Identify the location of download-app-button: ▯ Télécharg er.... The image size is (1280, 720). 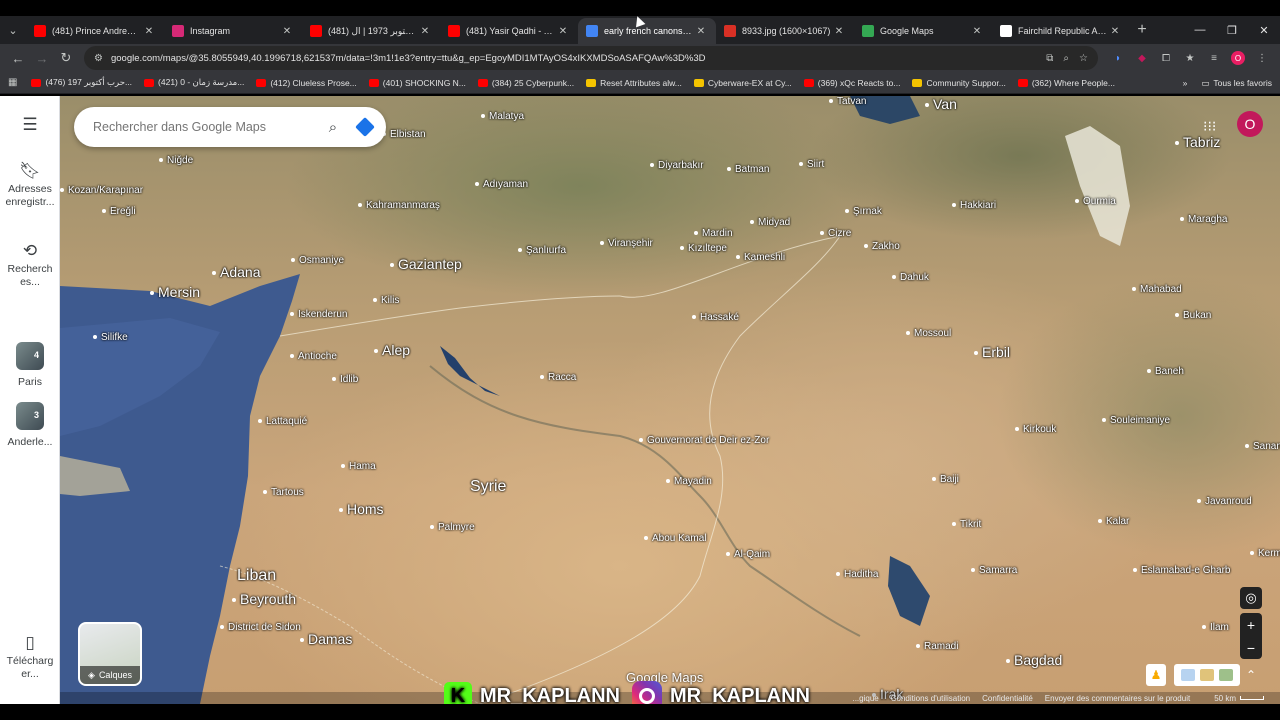
(30, 657).